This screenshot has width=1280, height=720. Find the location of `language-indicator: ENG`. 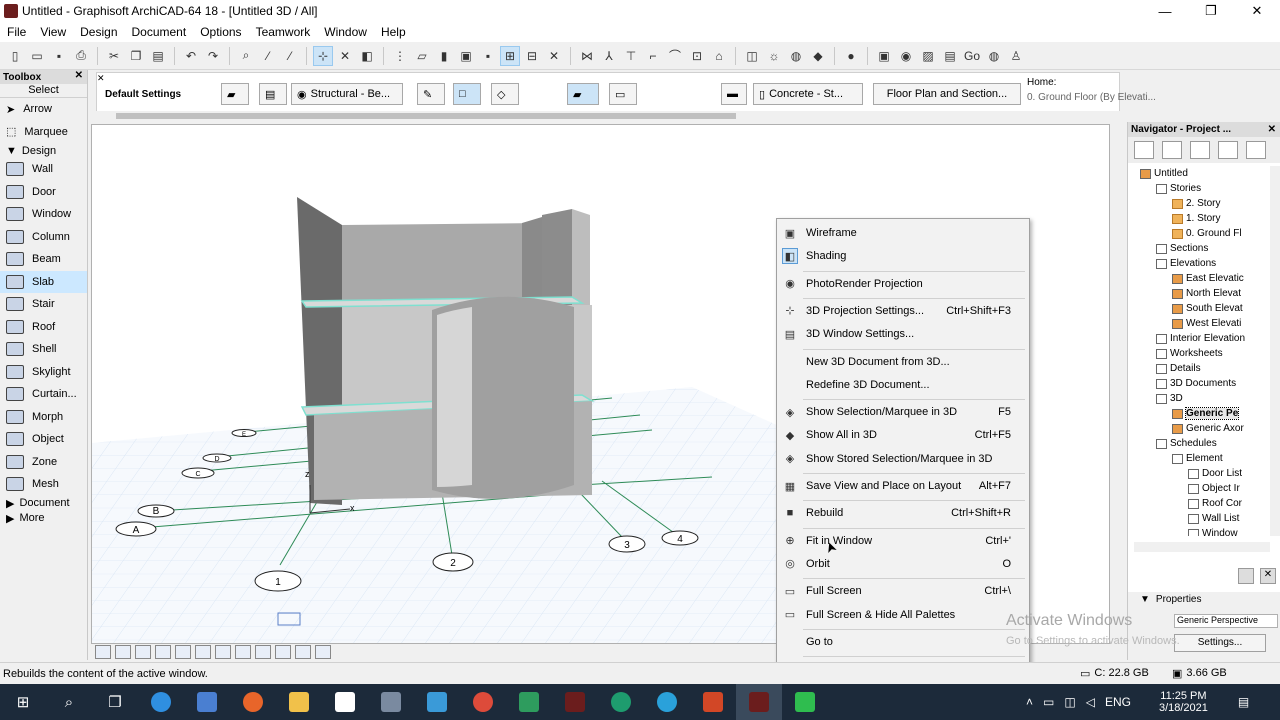

language-indicator: ENG is located at coordinates (1118, 702).